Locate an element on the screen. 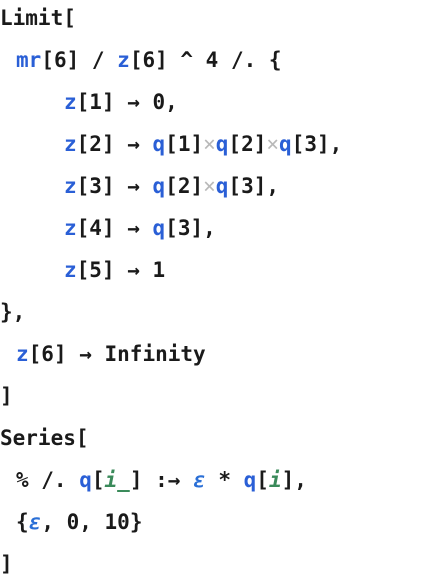  code-line: Series[ is located at coordinates (44, 438).